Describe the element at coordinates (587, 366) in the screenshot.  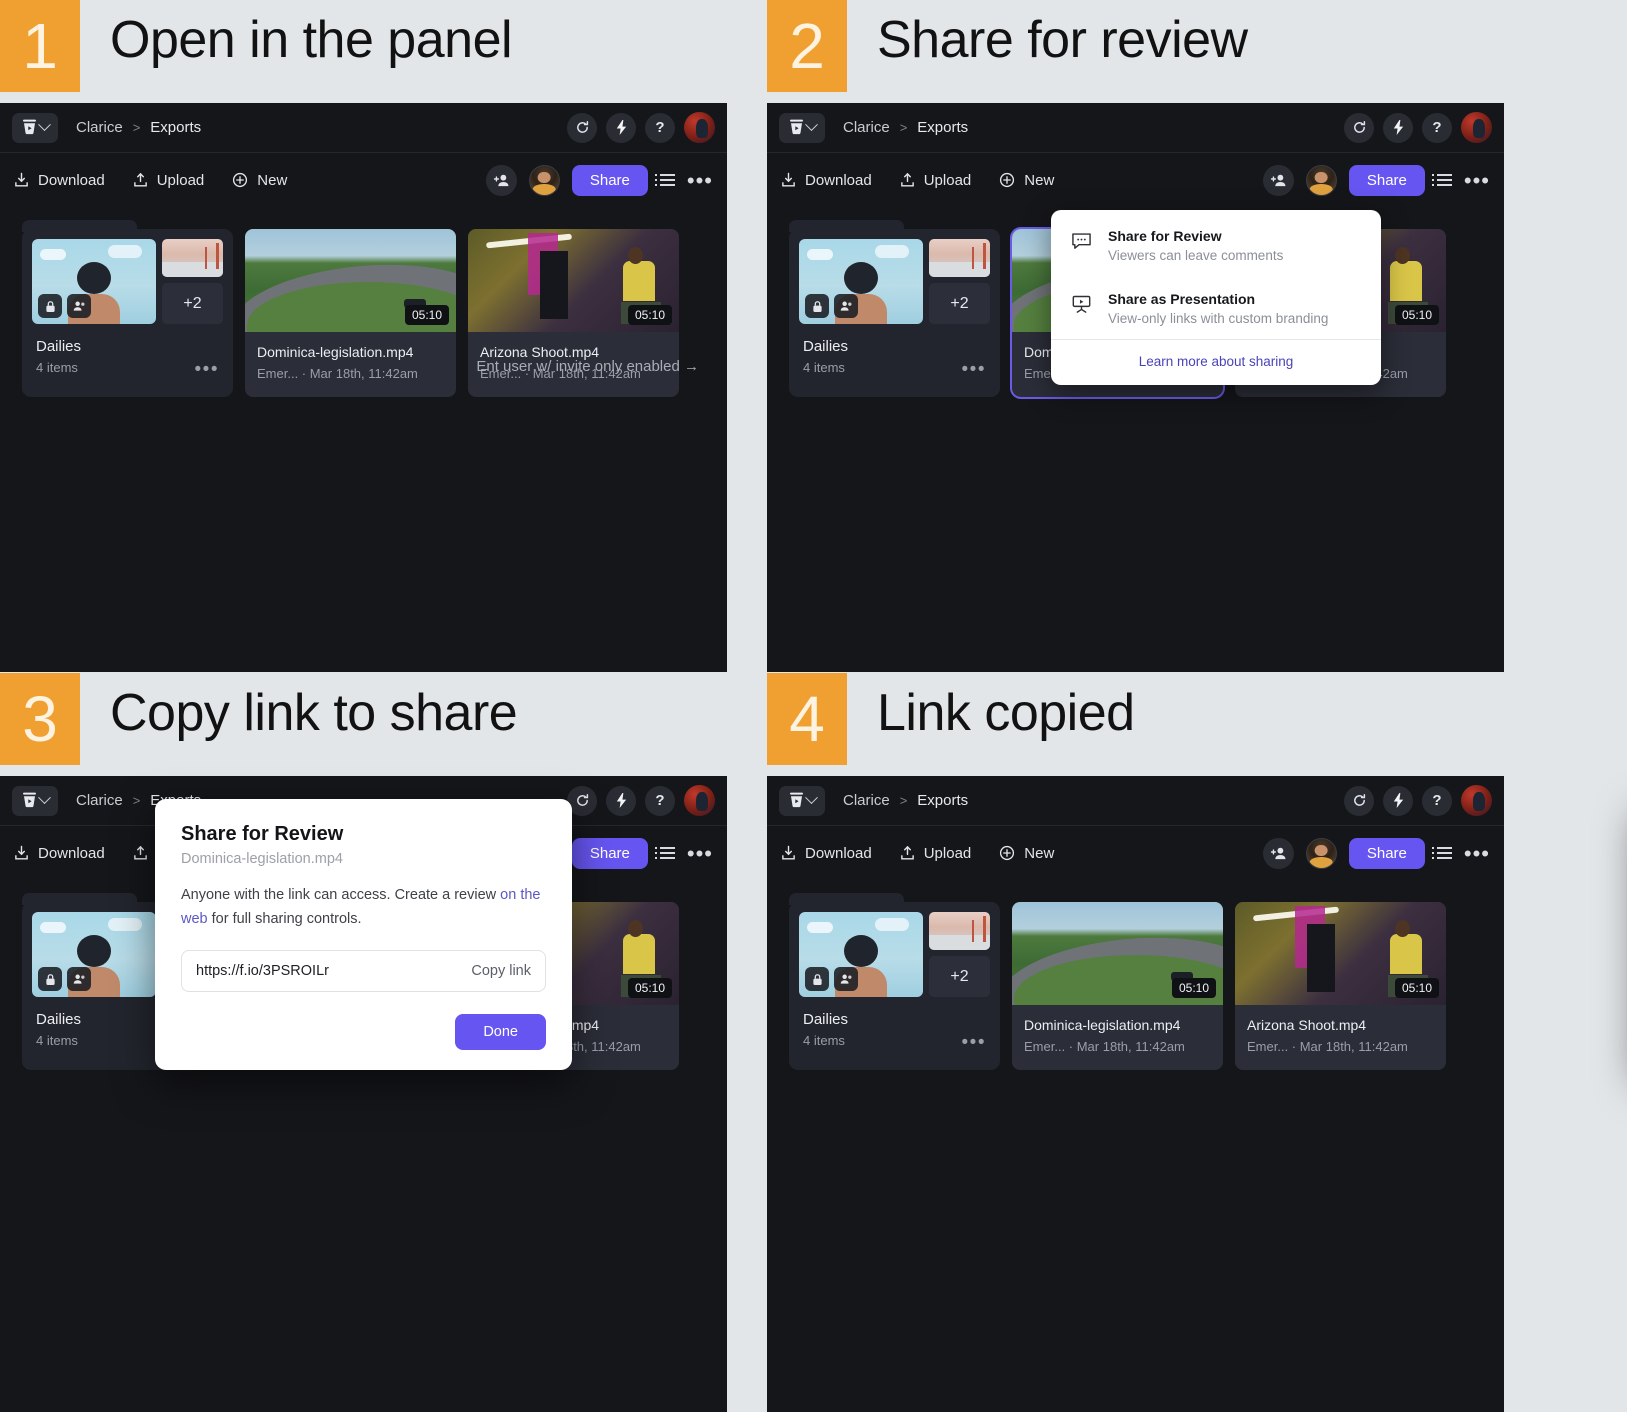
I see `invite-only-hint: Ent user w/ invite only enabled →` at that location.